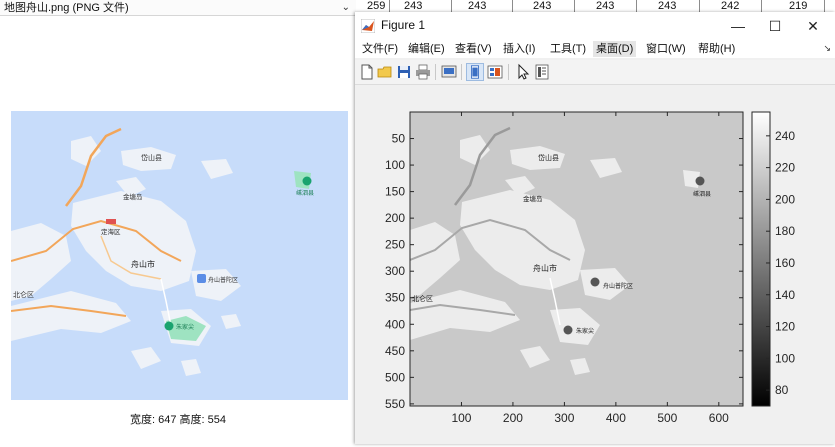 The image size is (835, 447). Describe the element at coordinates (426, 49) in the screenshot. I see `menu-edit: 编辑(E)` at that location.